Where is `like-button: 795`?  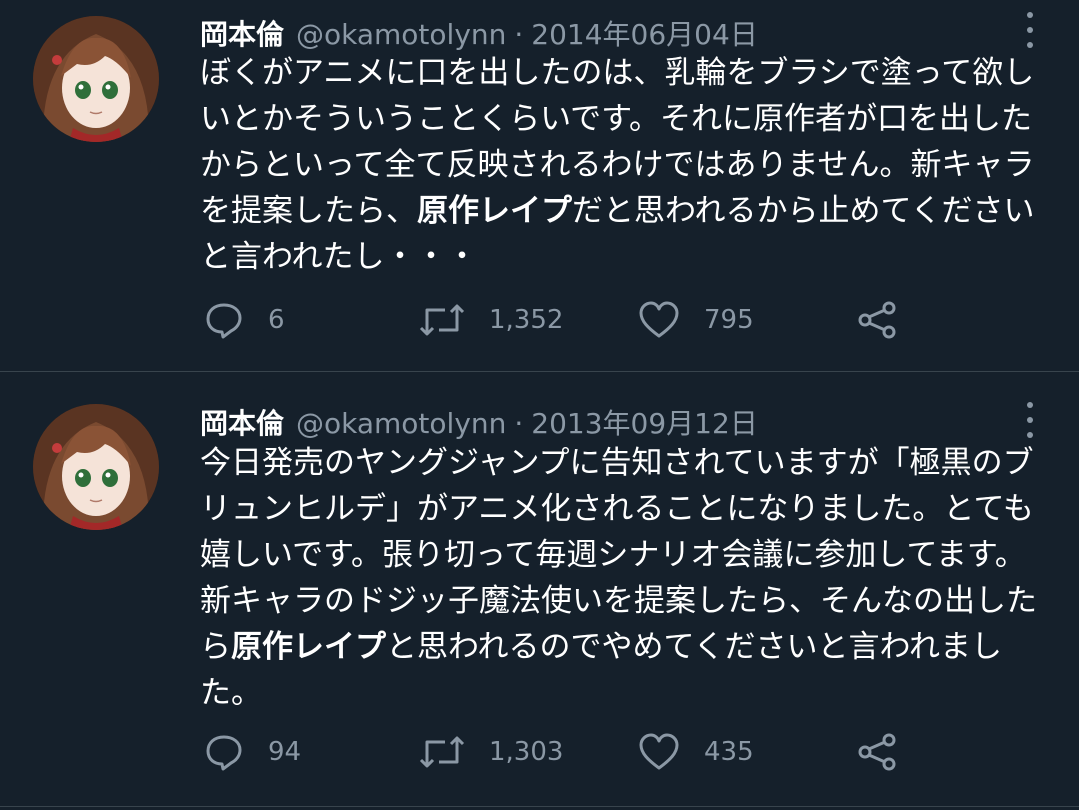 like-button: 795 is located at coordinates (696, 320).